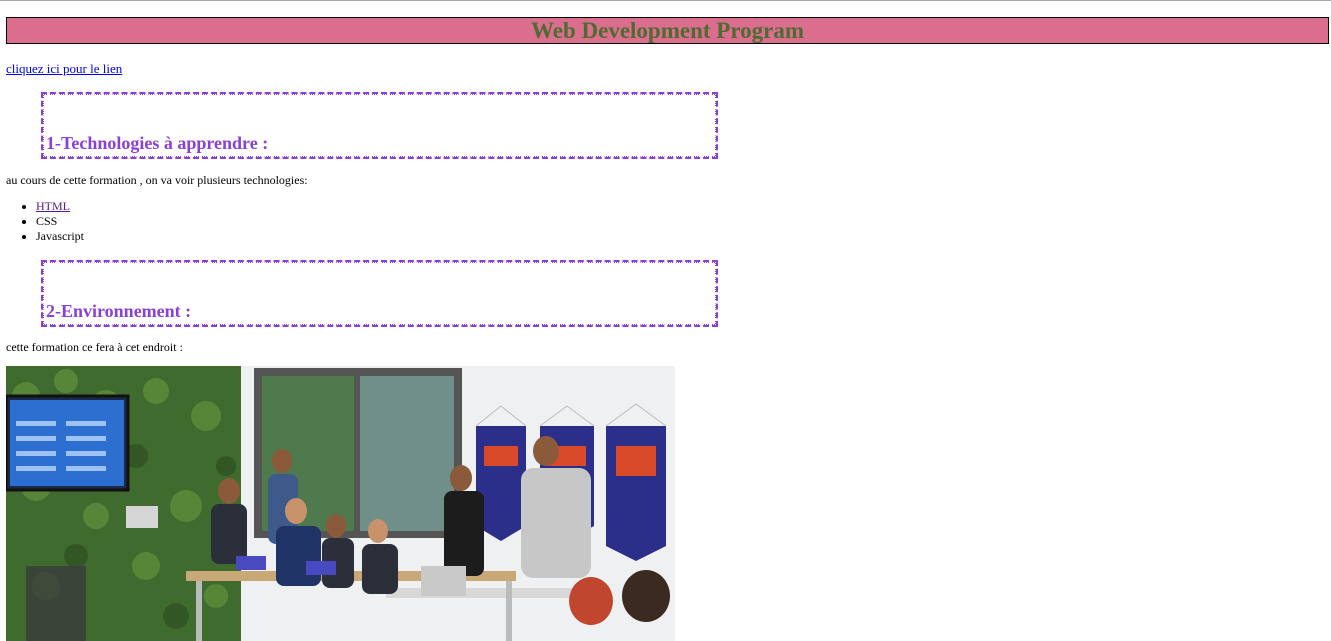  Describe the element at coordinates (60, 221) in the screenshot. I see `list-item-css: CSS` at that location.